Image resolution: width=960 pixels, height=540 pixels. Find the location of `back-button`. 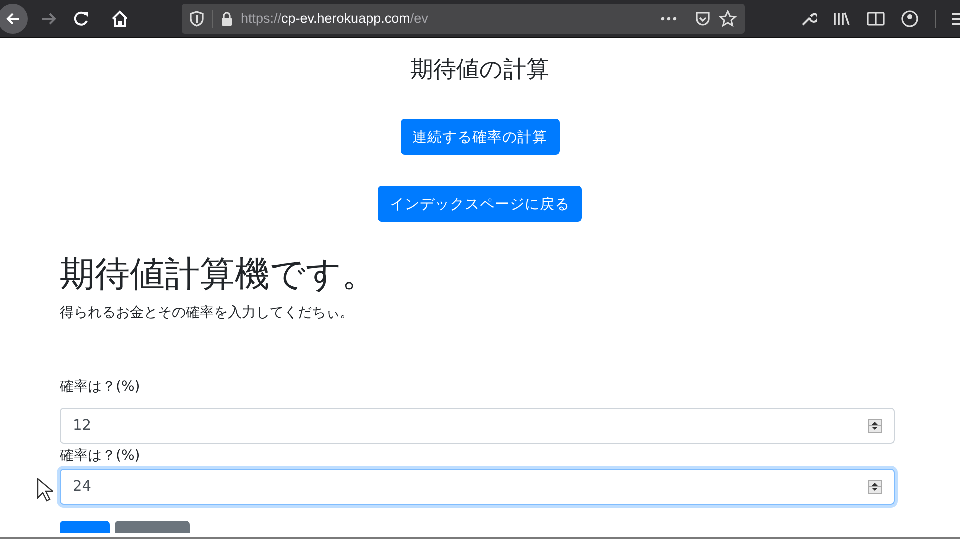

back-button is located at coordinates (14, 19).